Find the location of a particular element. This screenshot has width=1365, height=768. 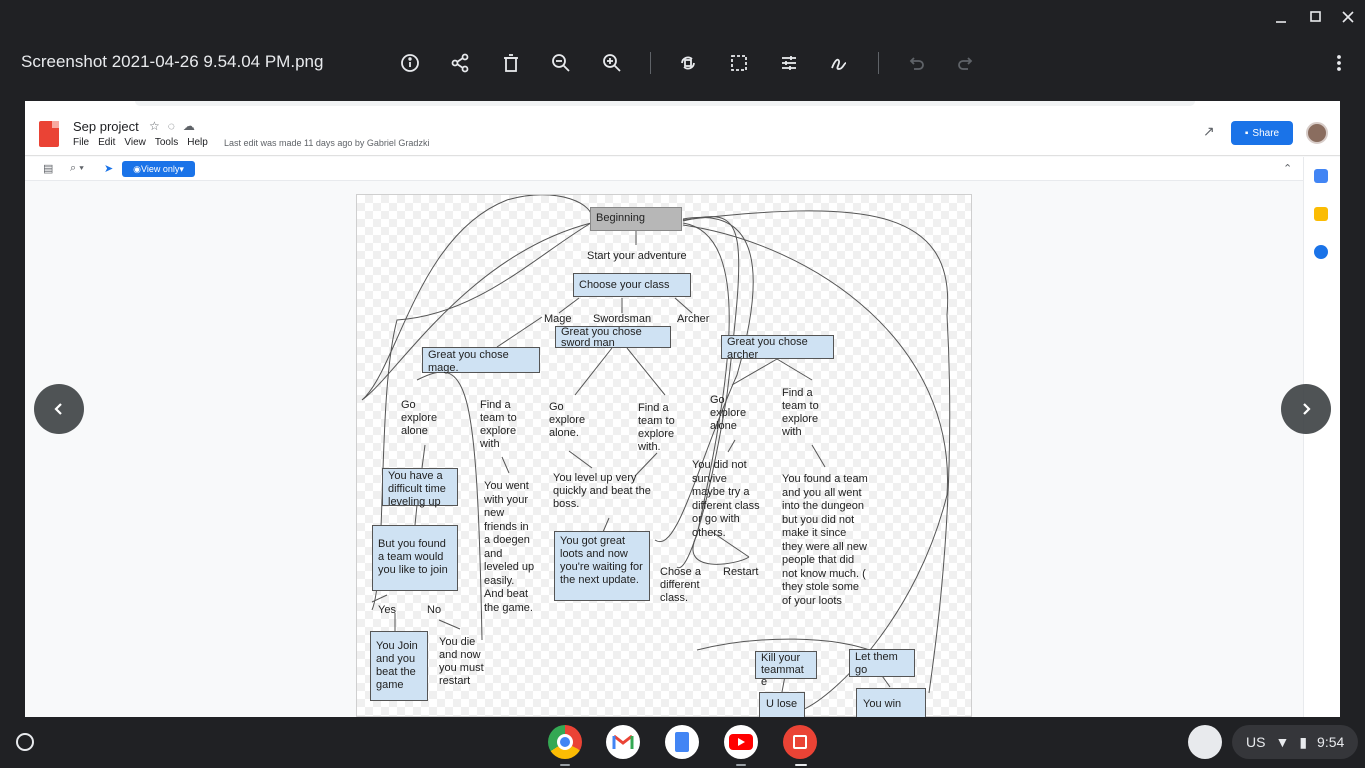

node-swordsman: Swordsman is located at coordinates (622, 319).